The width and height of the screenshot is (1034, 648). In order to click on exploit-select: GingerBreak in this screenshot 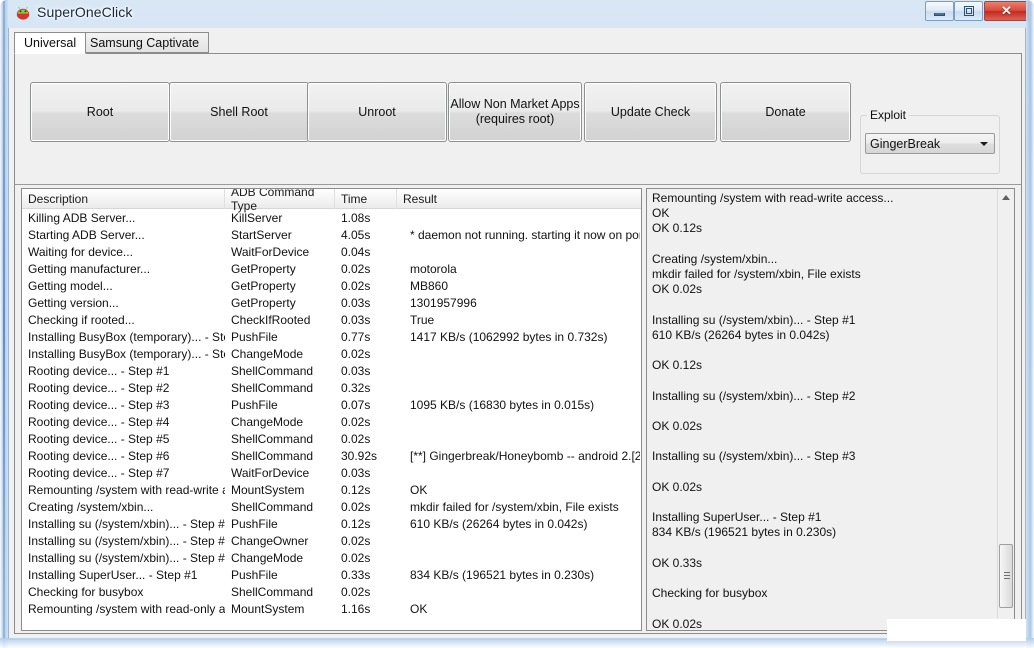, I will do `click(930, 143)`.